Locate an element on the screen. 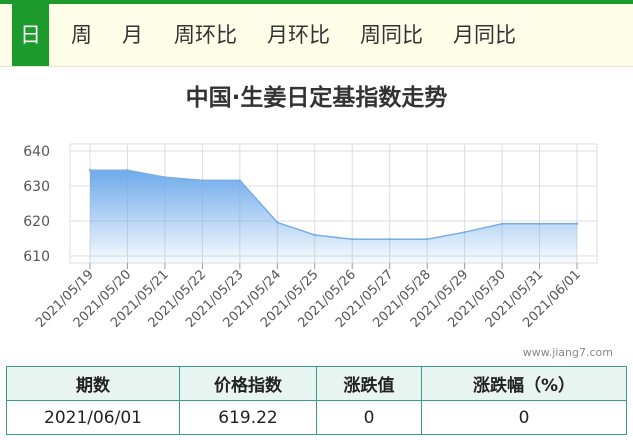  tab-week-over-week: 周环比 is located at coordinates (205, 35).